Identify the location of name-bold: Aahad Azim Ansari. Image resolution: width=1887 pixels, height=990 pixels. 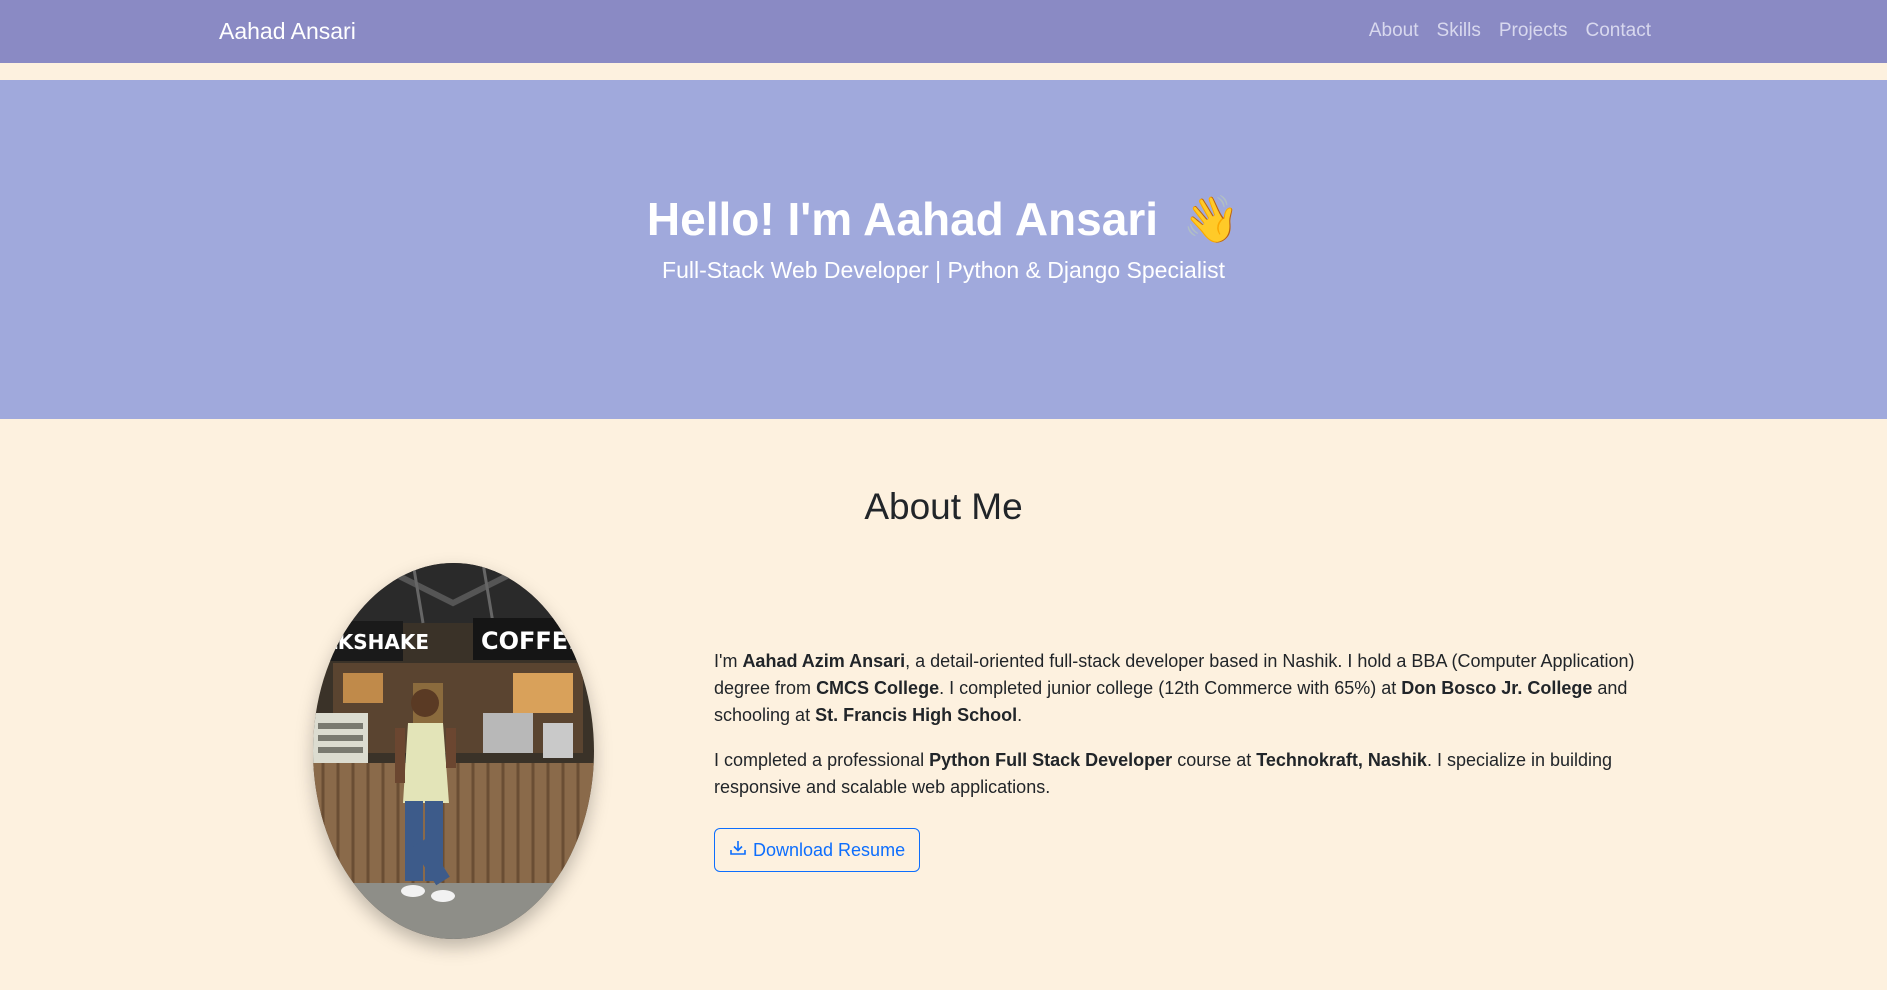
(824, 661).